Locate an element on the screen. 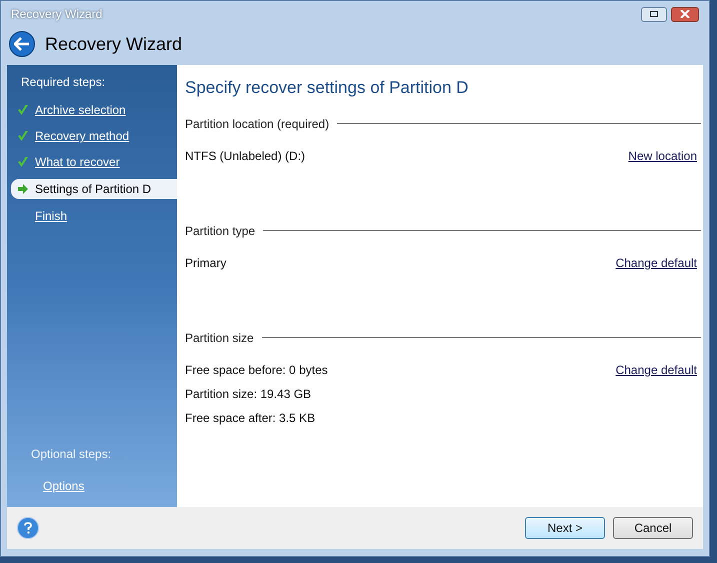  required-steps-label: Required steps: is located at coordinates (63, 82).